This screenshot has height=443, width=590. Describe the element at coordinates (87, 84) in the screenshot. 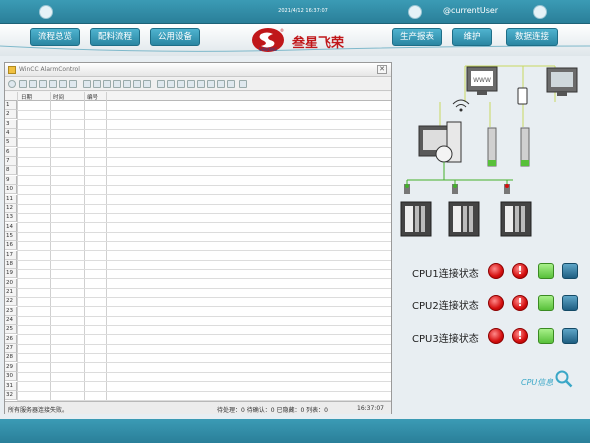

I see `ack-single-icon` at that location.